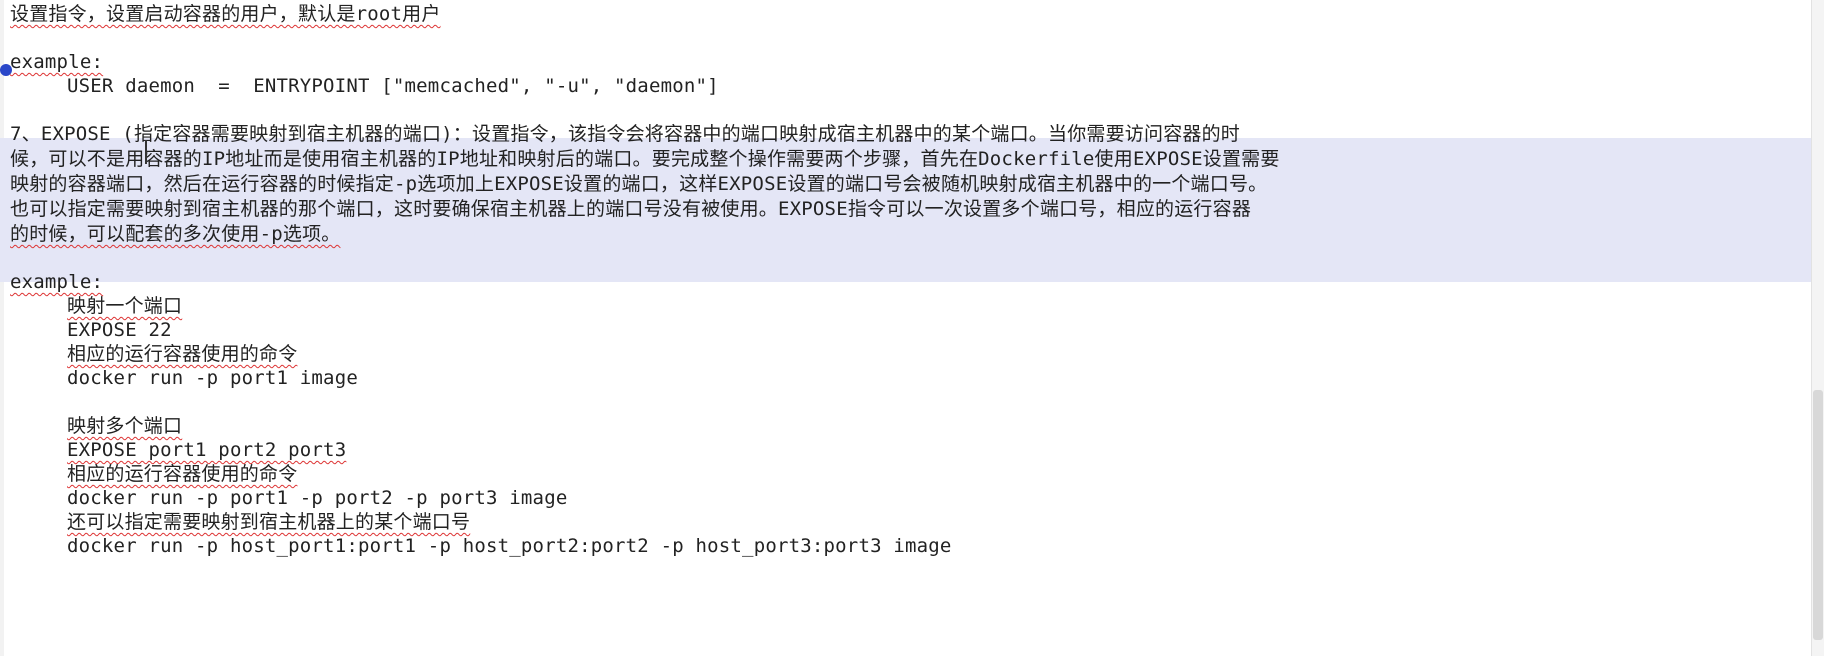 The width and height of the screenshot is (1824, 656). Describe the element at coordinates (1818, 515) in the screenshot. I see `scrollbar-thumb` at that location.